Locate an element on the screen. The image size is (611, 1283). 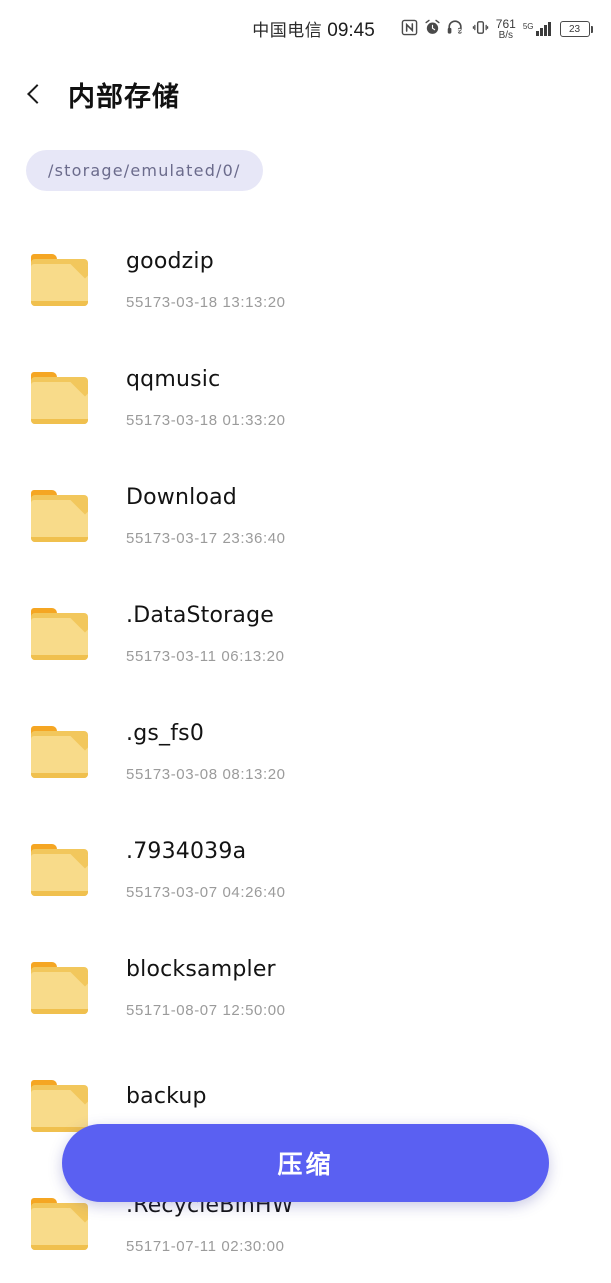
file-name: .gs_fs0 is located at coordinates (165, 733).